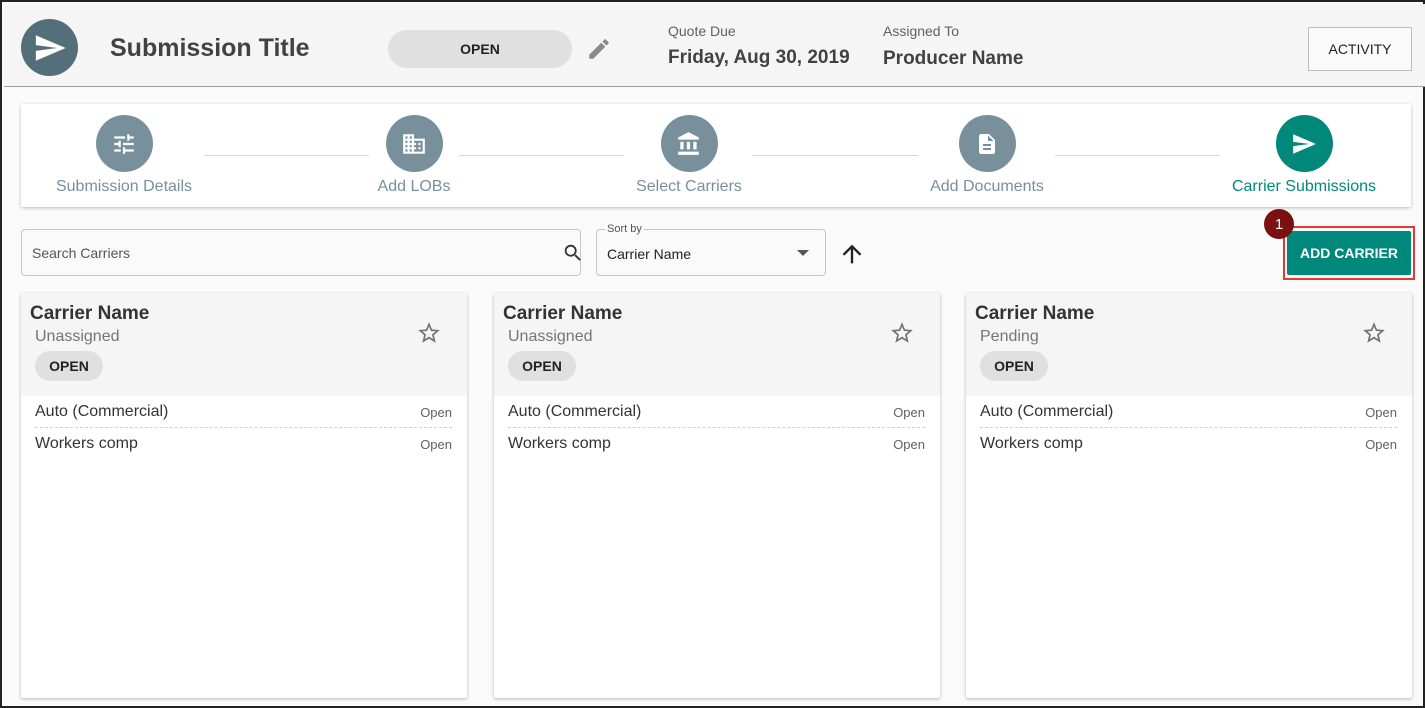 The width and height of the screenshot is (1425, 708). What do you see at coordinates (599, 49) in the screenshot?
I see `edit-pencil-icon` at bounding box center [599, 49].